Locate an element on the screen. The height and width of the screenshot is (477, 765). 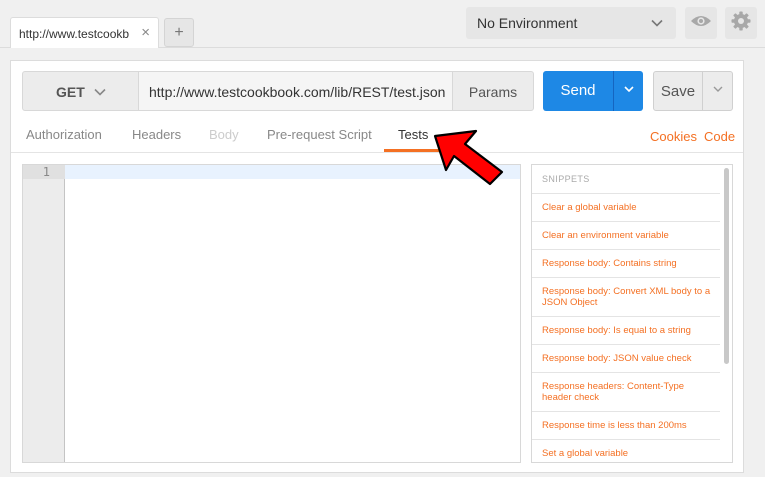
snippet-item: Clear a global variable is located at coordinates (626, 207).